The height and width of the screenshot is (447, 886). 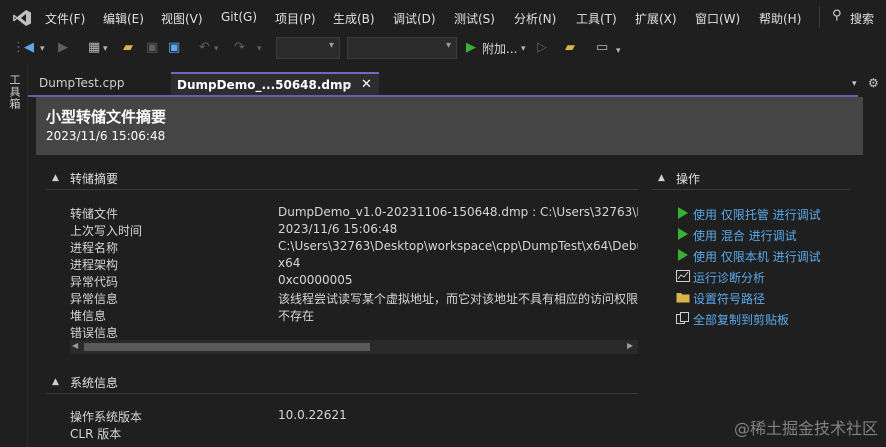 What do you see at coordinates (14, 255) in the screenshot?
I see `side-tool-strip` at bounding box center [14, 255].